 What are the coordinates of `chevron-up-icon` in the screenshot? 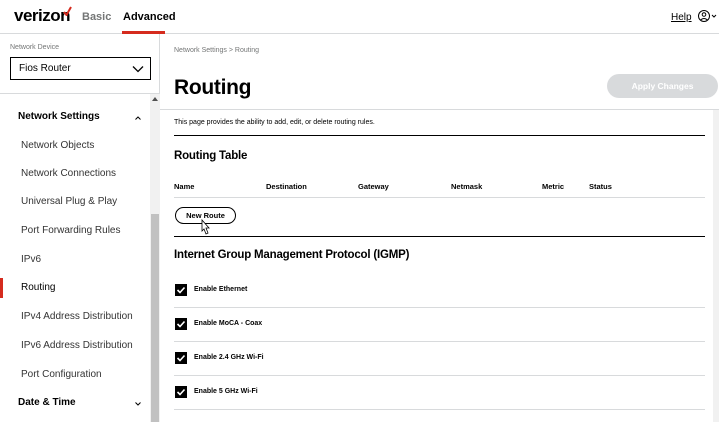 It's located at (138, 118).